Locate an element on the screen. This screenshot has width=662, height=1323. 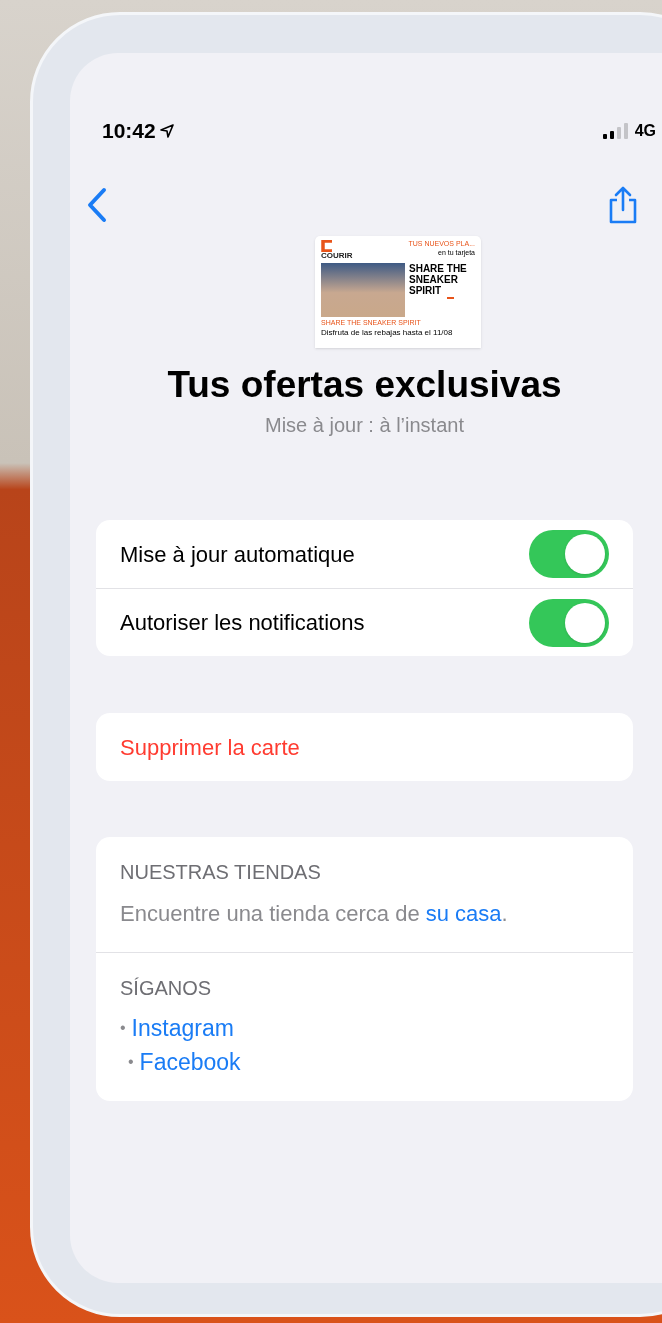
store-text: Encuentre una tienda cerca de is located at coordinates (270, 914).